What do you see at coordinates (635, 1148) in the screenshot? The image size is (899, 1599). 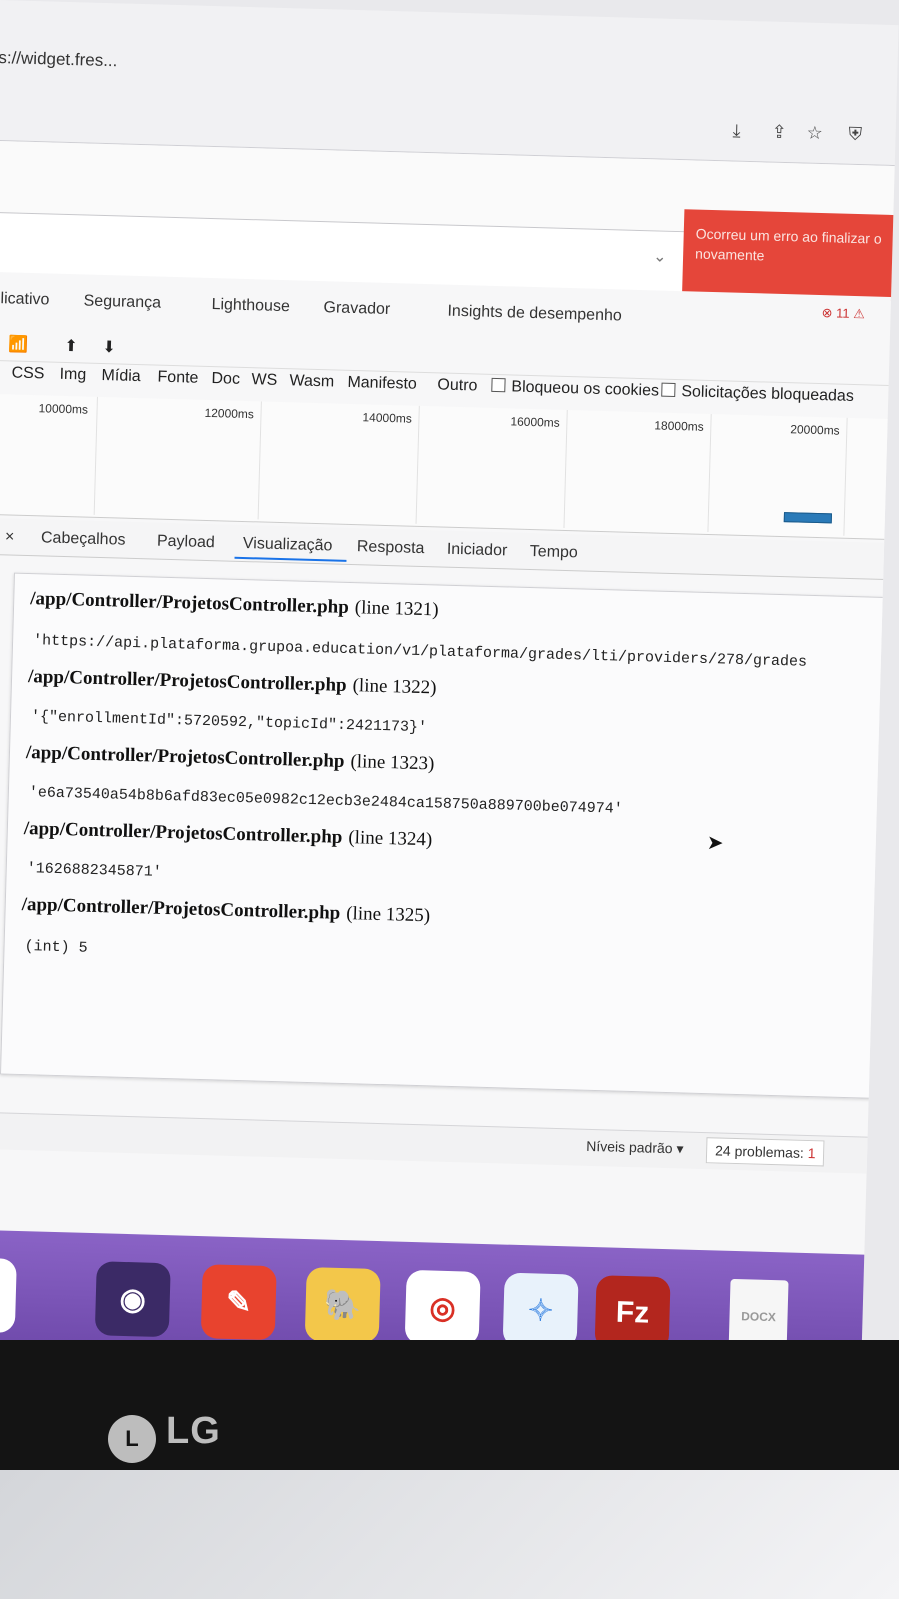 I see `log-levels-dropdown: Níveis padrão ▾` at bounding box center [635, 1148].